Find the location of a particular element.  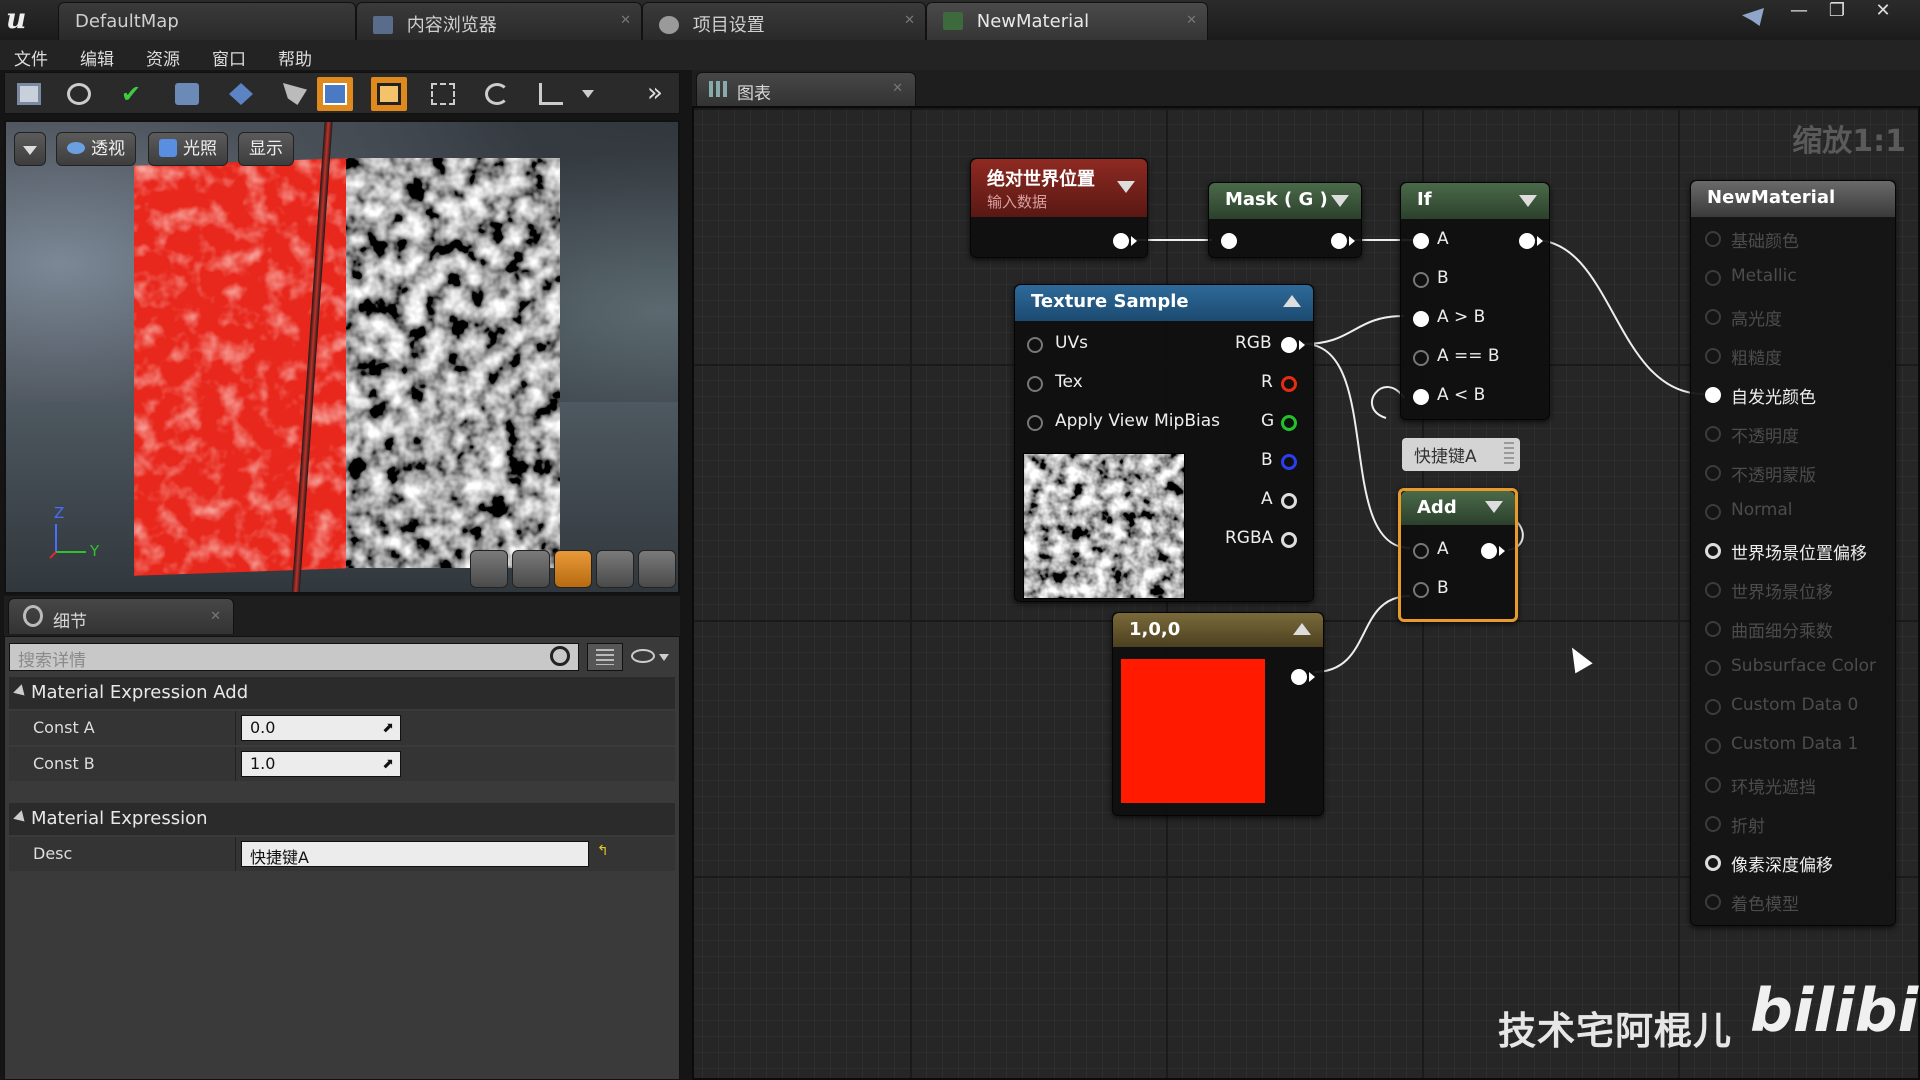

menu-edit: 编辑 is located at coordinates (97, 57).